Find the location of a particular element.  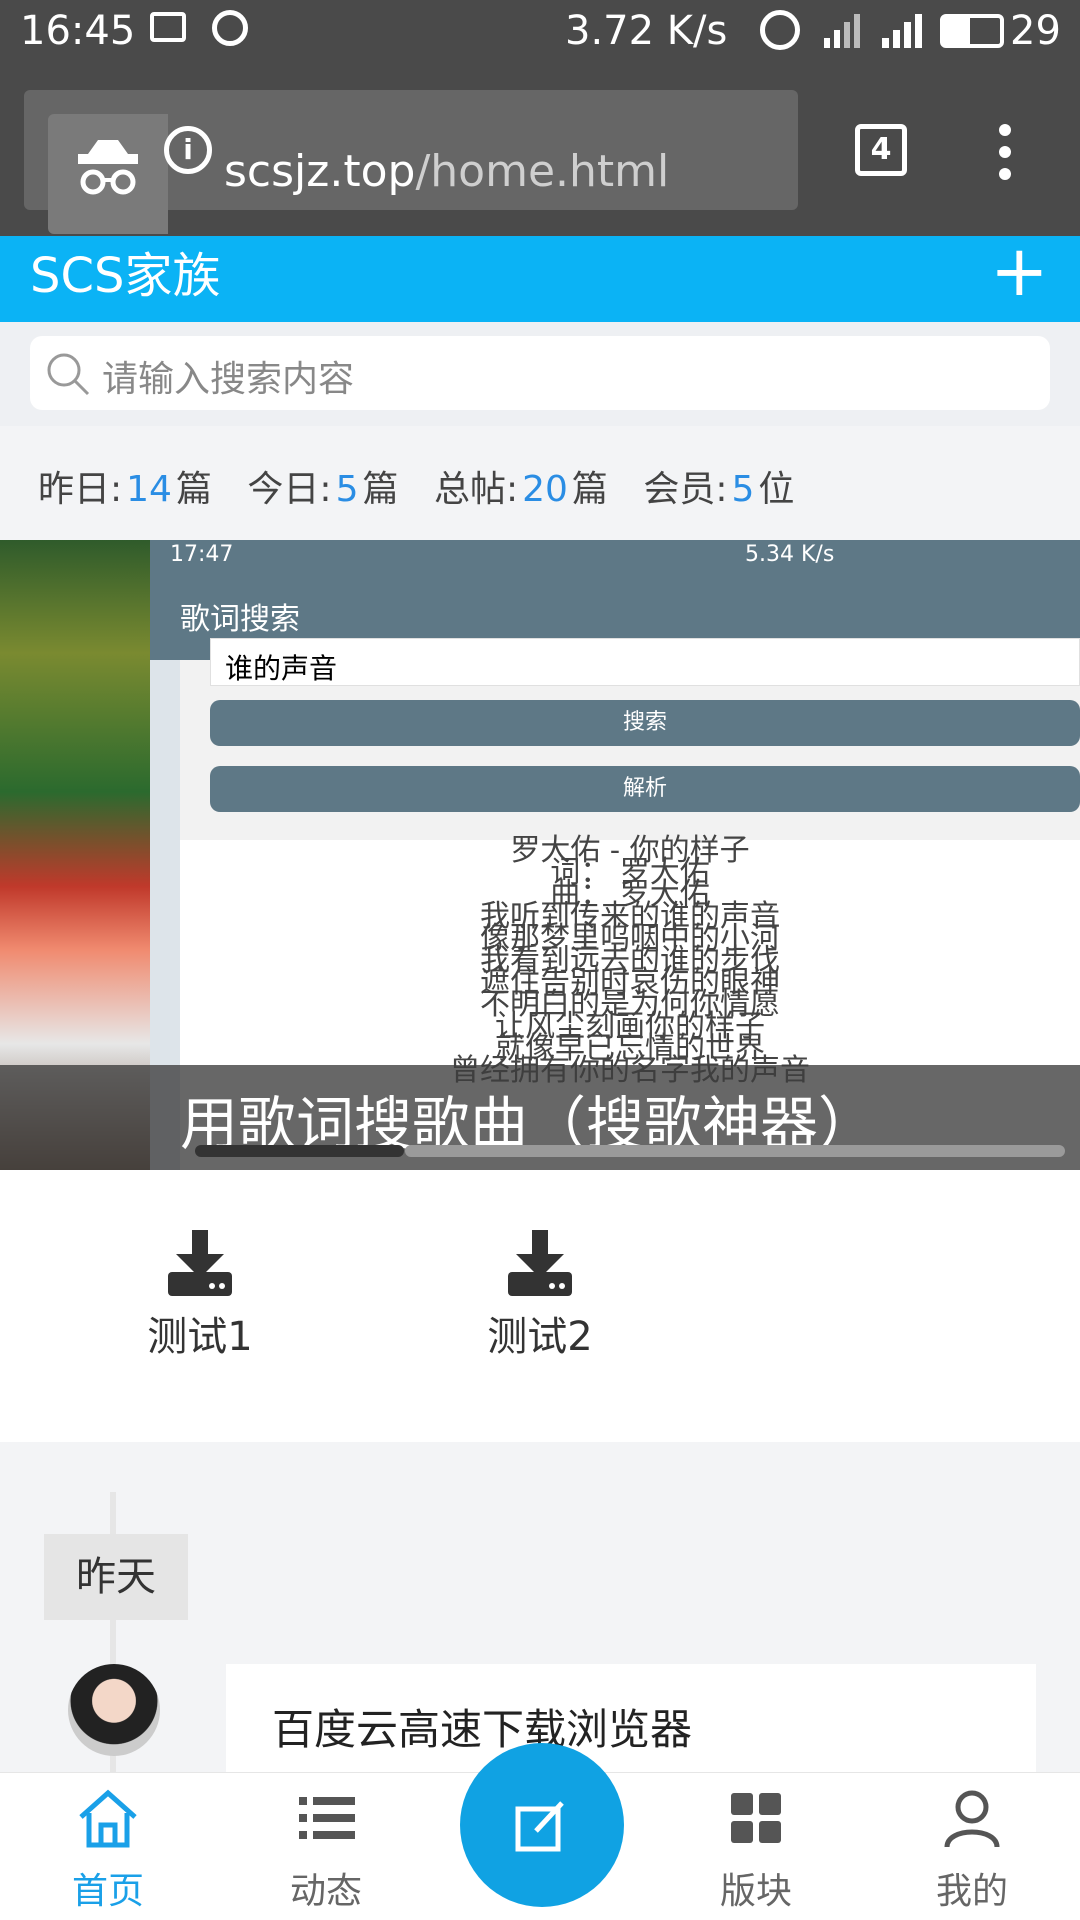

banner-screenshot-title: 歌词搜索 is located at coordinates (240, 619).